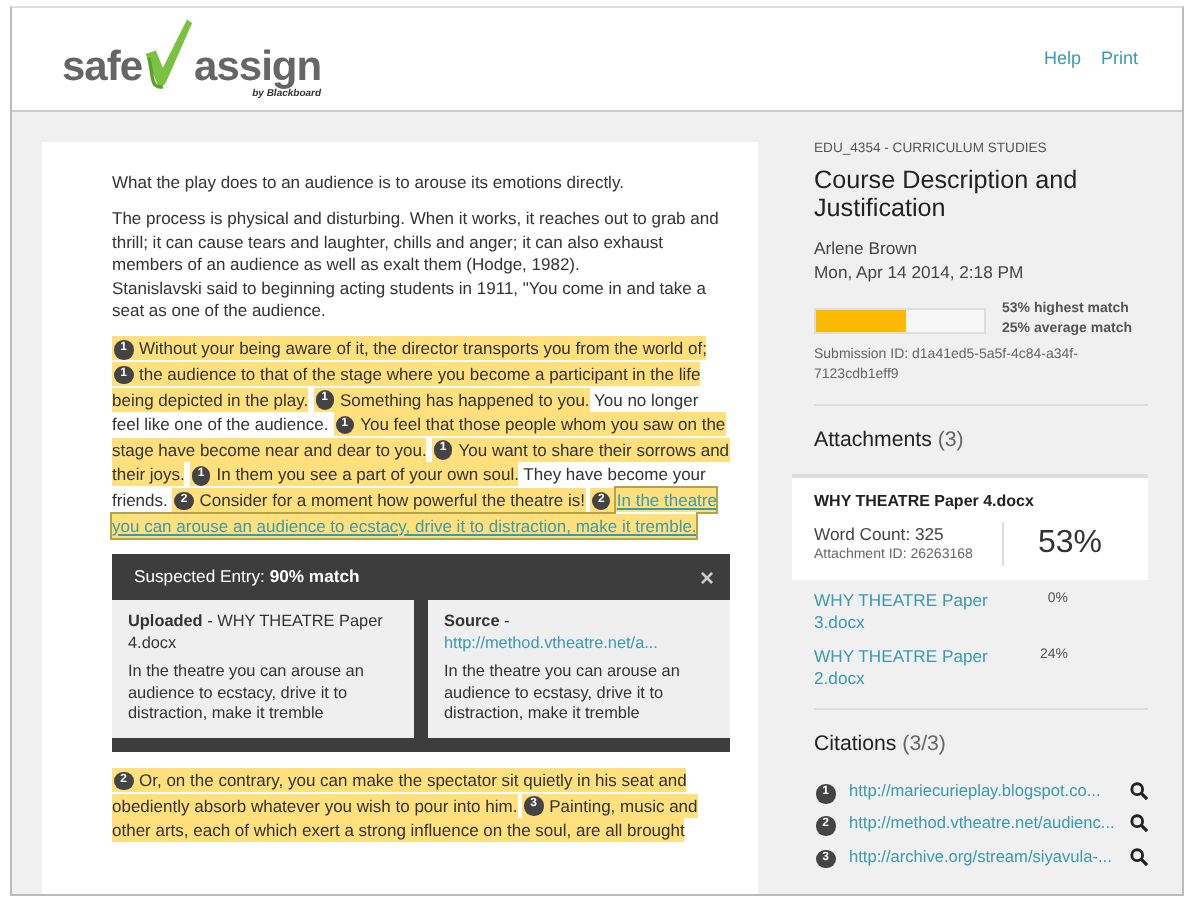  What do you see at coordinates (925, 502) in the screenshot?
I see `attachment-name: WHY THEATRE Paper 4.docx` at bounding box center [925, 502].